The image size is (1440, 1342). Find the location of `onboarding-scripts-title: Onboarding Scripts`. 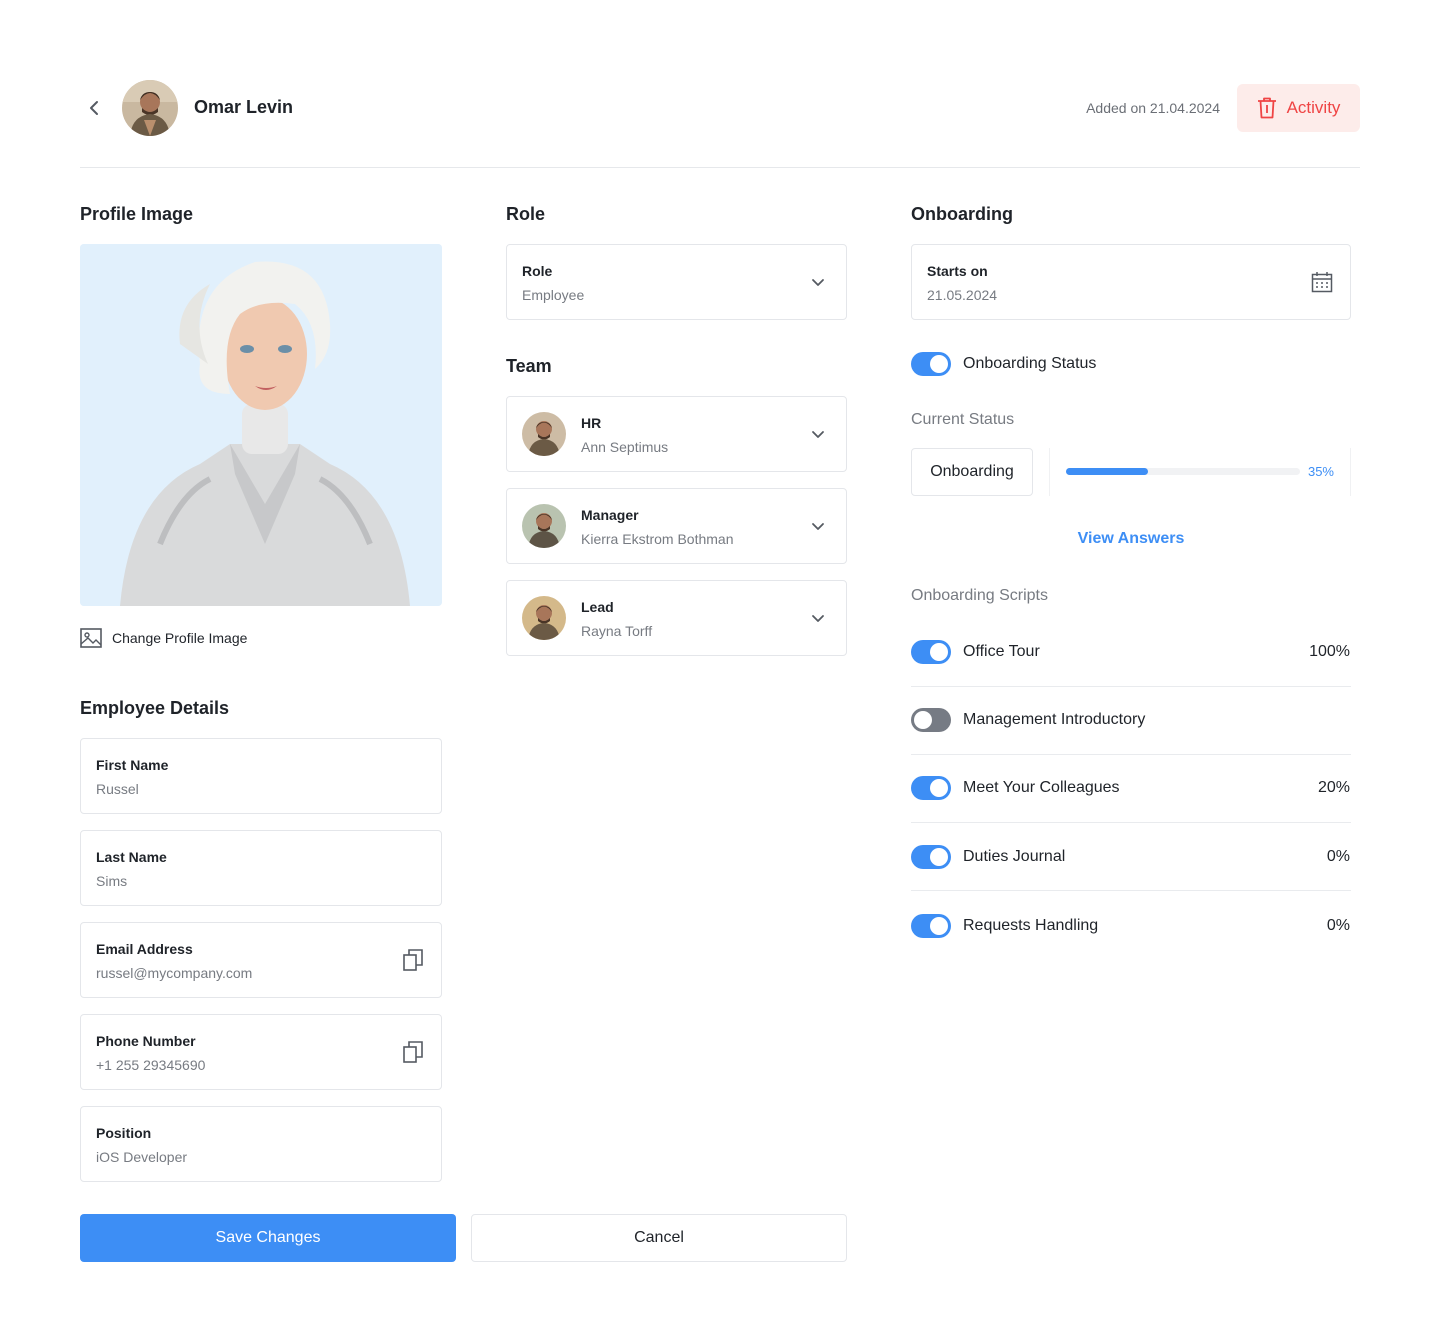

onboarding-scripts-title: Onboarding Scripts is located at coordinates (979, 595).